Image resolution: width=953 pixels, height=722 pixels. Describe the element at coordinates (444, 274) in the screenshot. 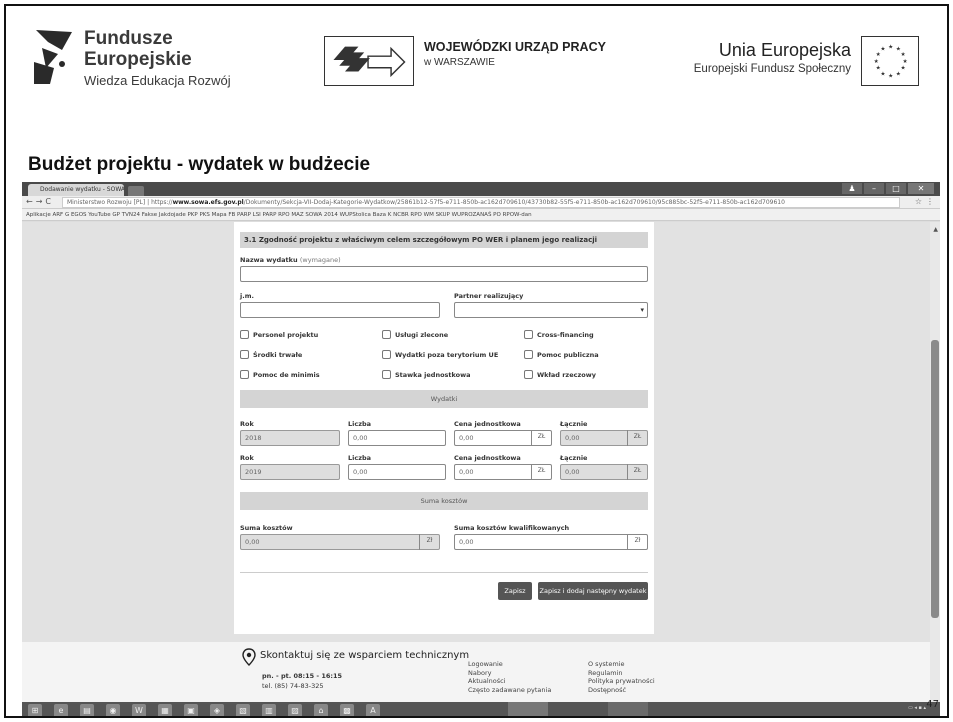

I see `nazwa-input` at that location.